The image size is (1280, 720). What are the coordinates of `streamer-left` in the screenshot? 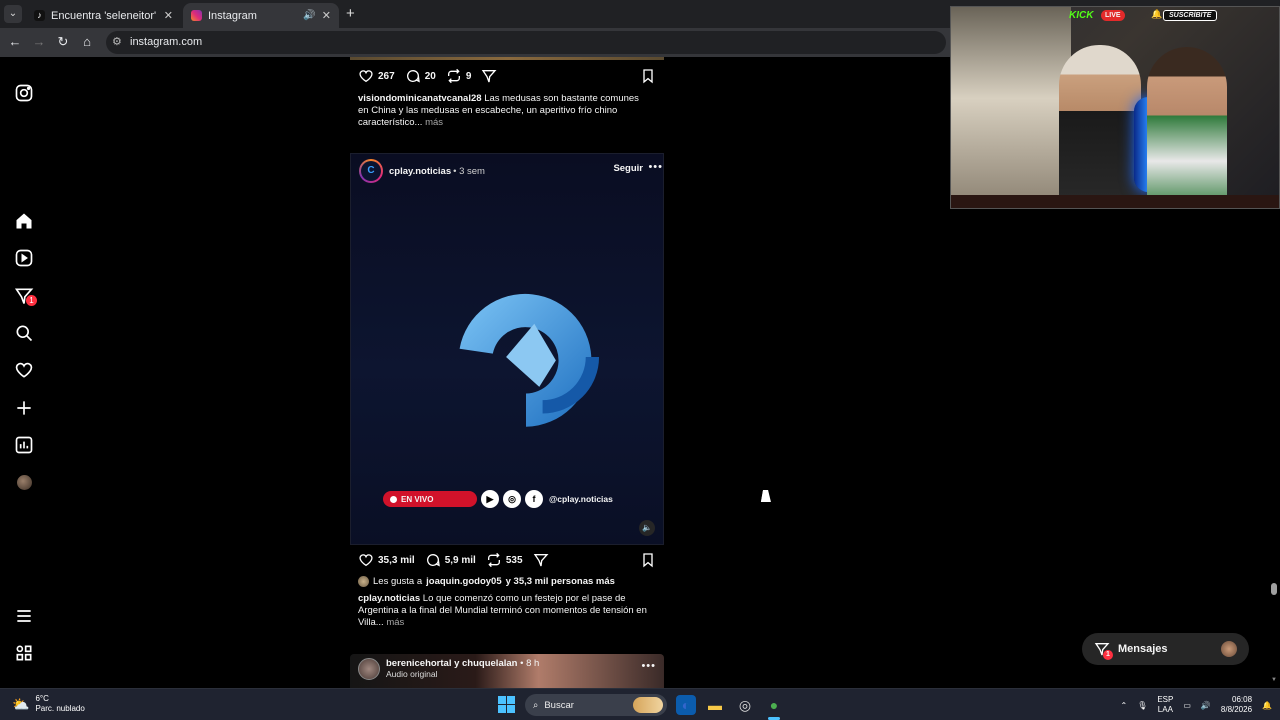 It's located at (1100, 126).